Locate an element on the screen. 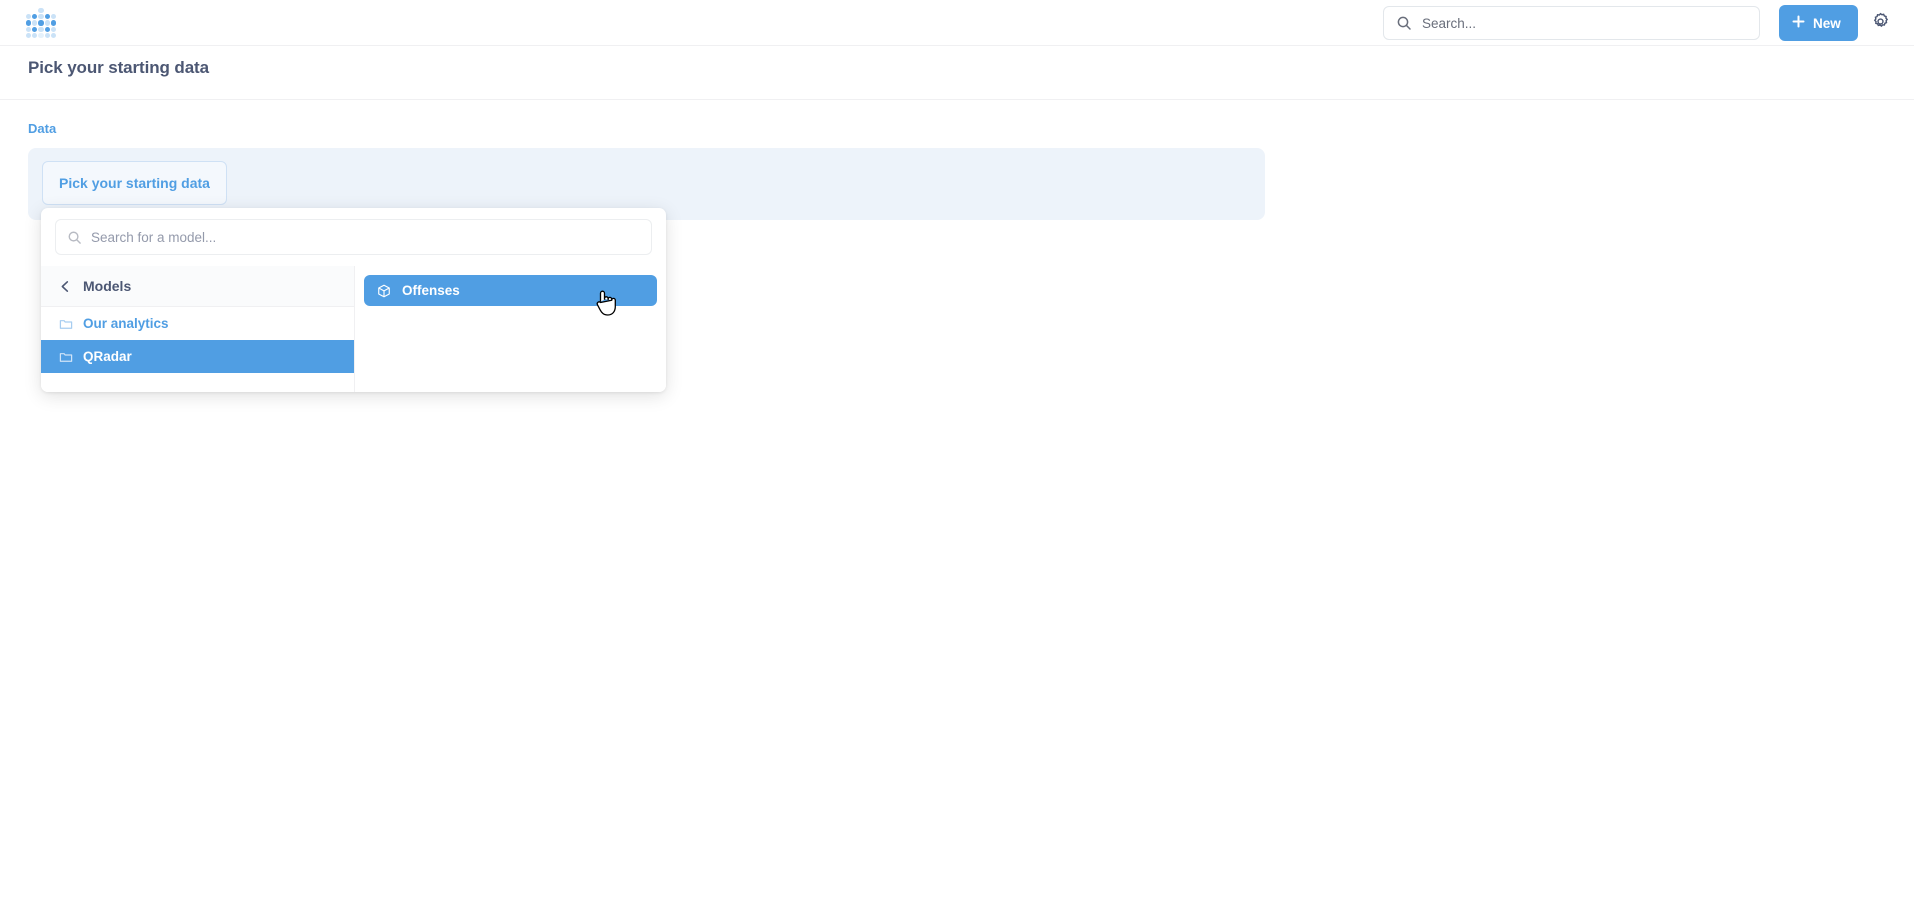 This screenshot has height=917, width=1914. gear-icon is located at coordinates (1880, 23).